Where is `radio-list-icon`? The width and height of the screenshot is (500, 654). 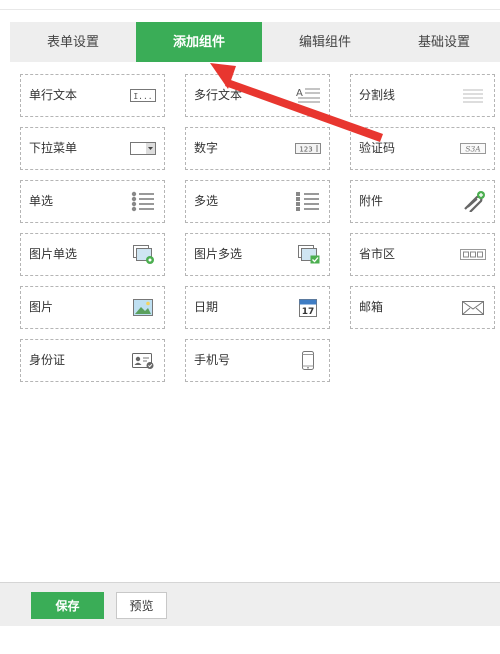
radio-list-icon is located at coordinates (142, 201).